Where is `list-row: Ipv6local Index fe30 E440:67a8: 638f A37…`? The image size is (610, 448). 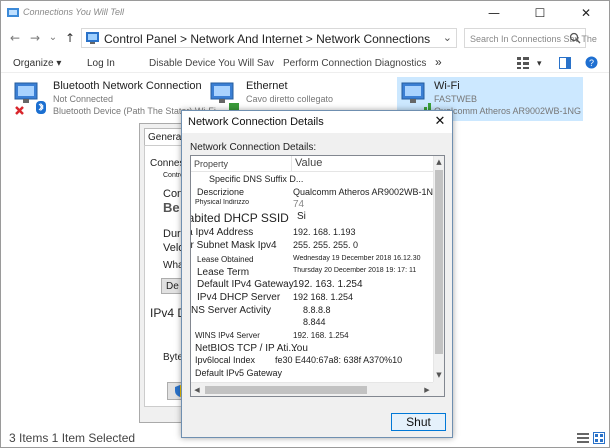
list-row: Ipv6local Index fe30 E440:67a8: 638f A37… is located at coordinates (313, 360).